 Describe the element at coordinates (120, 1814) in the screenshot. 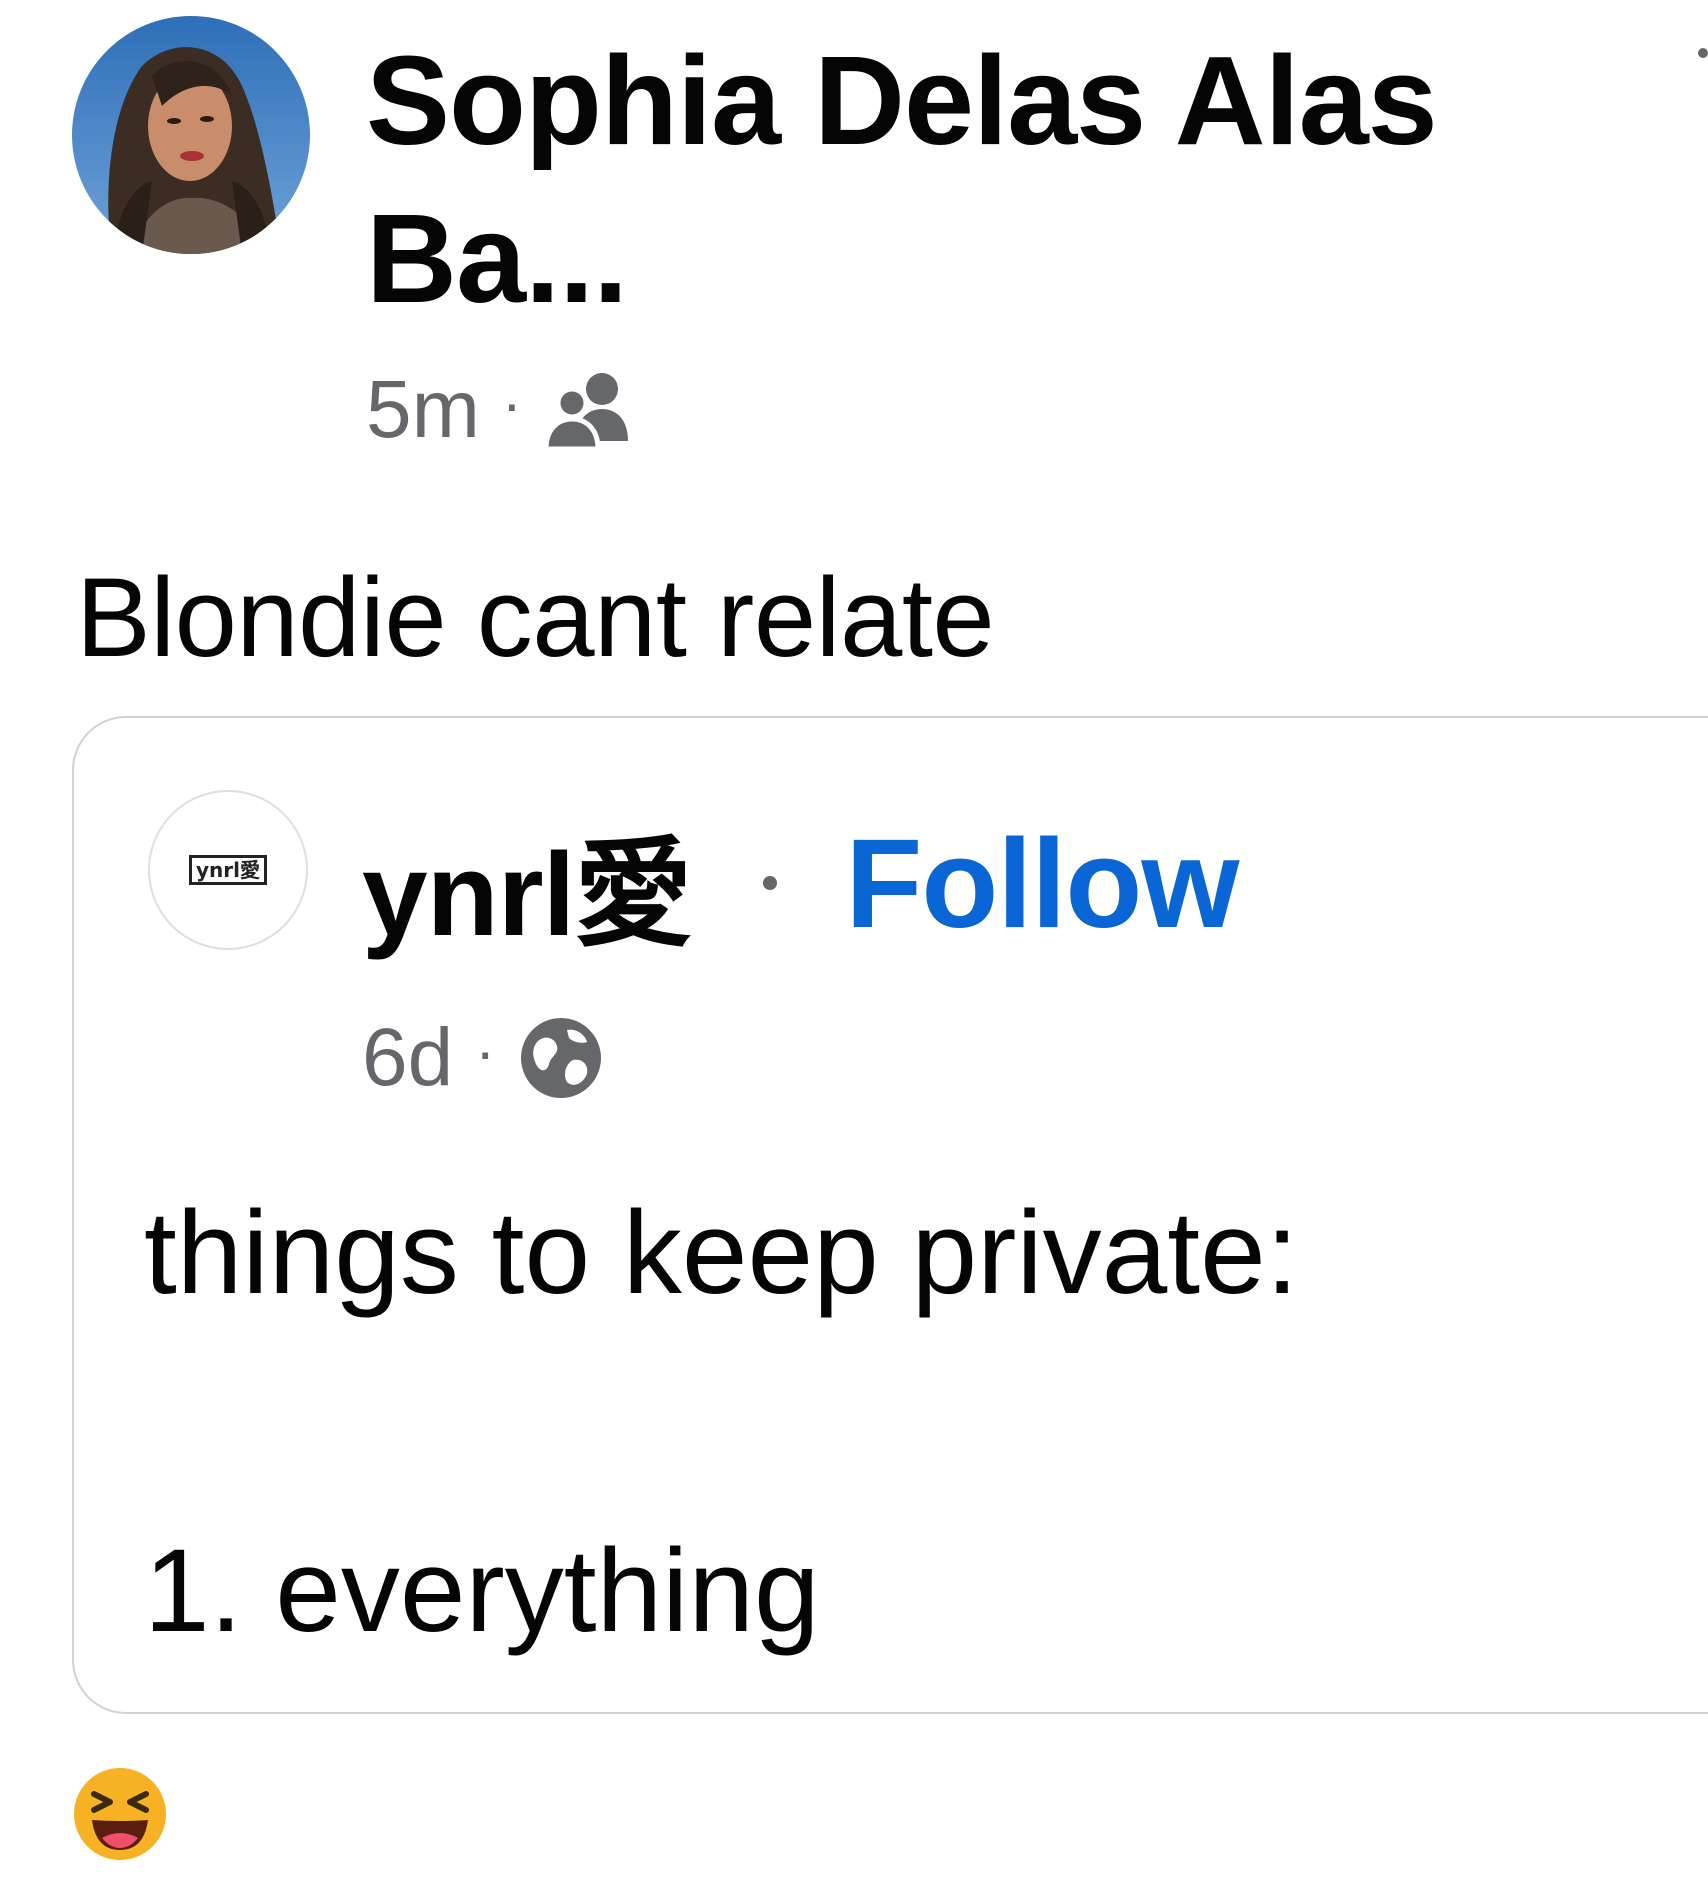

I see `haha-reaction-icon` at that location.